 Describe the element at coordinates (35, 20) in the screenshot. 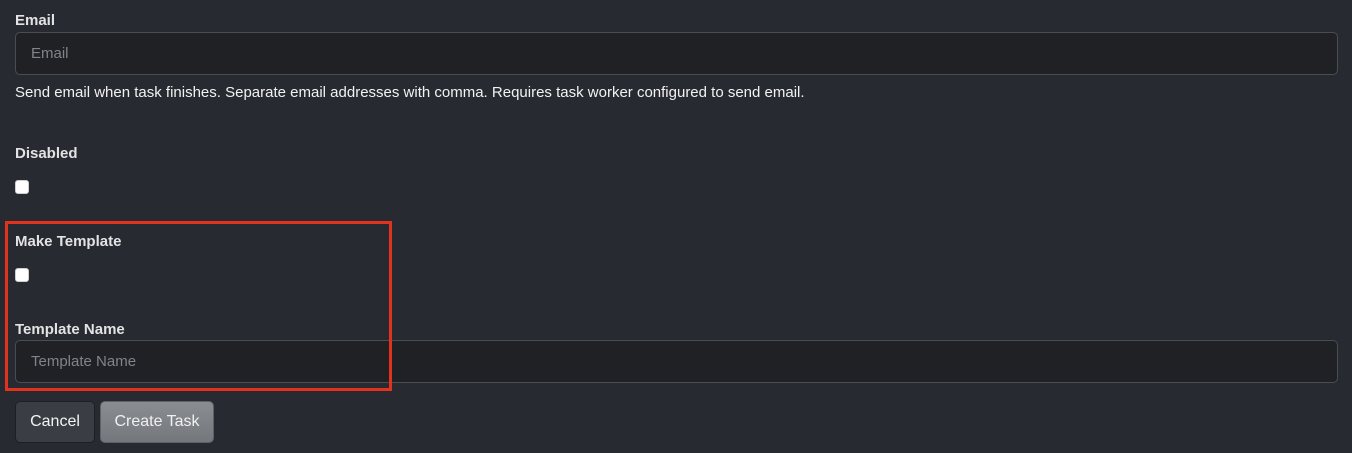

I see `email-label: Email` at that location.